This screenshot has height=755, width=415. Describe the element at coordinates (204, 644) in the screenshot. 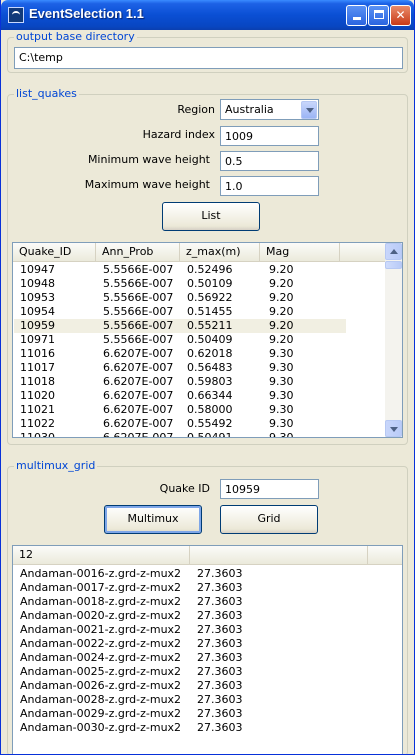

I see `list-item: Andaman-0022-z.grd-z-mux2 27.3603` at that location.